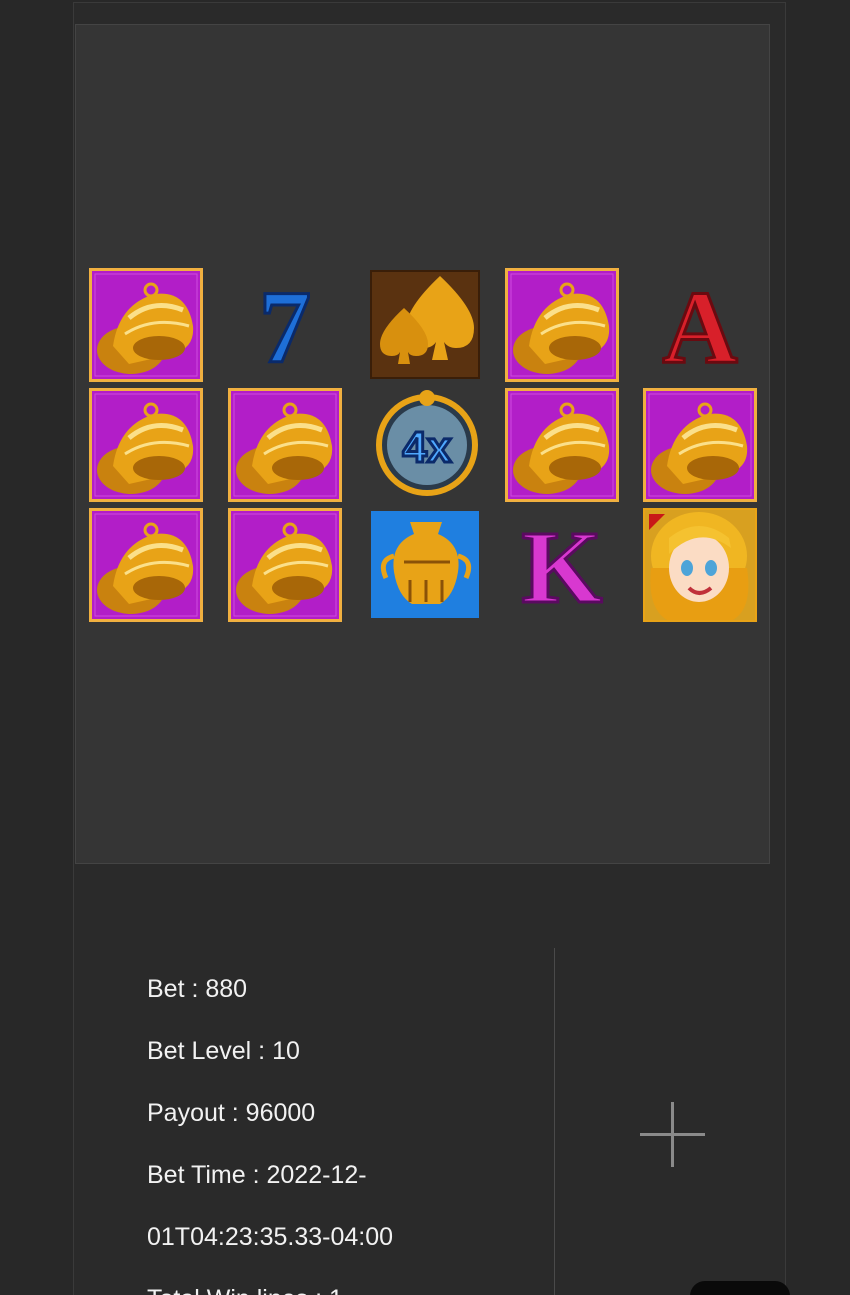 Image resolution: width=850 pixels, height=1295 pixels. What do you see at coordinates (223, 1051) in the screenshot?
I see `bet-level: Bet Level : 10` at bounding box center [223, 1051].